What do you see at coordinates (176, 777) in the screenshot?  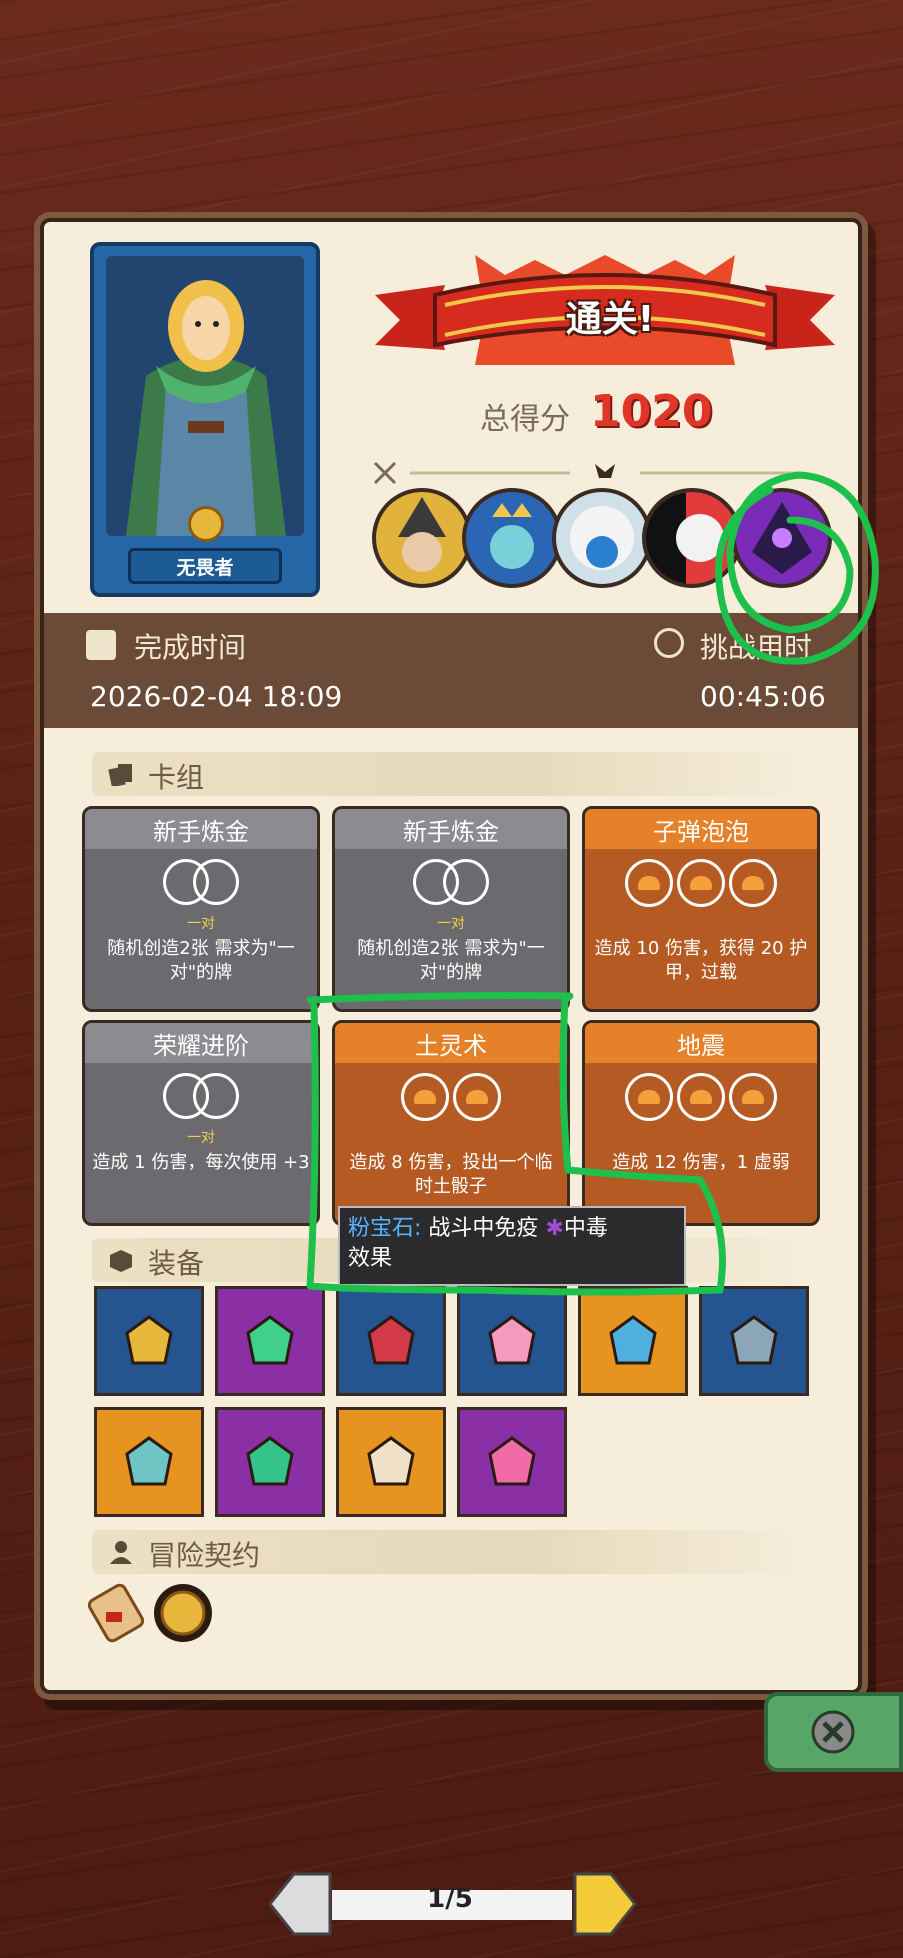 I see `deck-title: 卡组` at bounding box center [176, 777].